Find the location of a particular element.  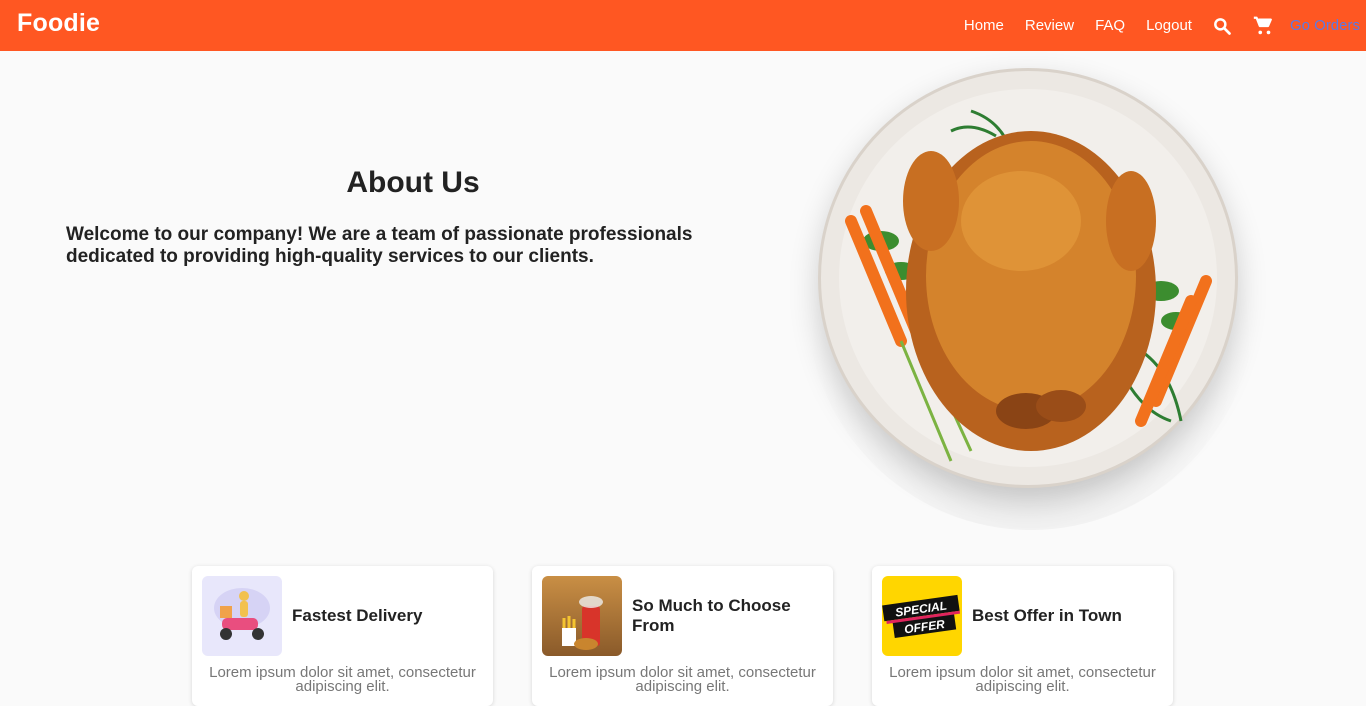

nav-faq-link: FAQ is located at coordinates (1110, 25).